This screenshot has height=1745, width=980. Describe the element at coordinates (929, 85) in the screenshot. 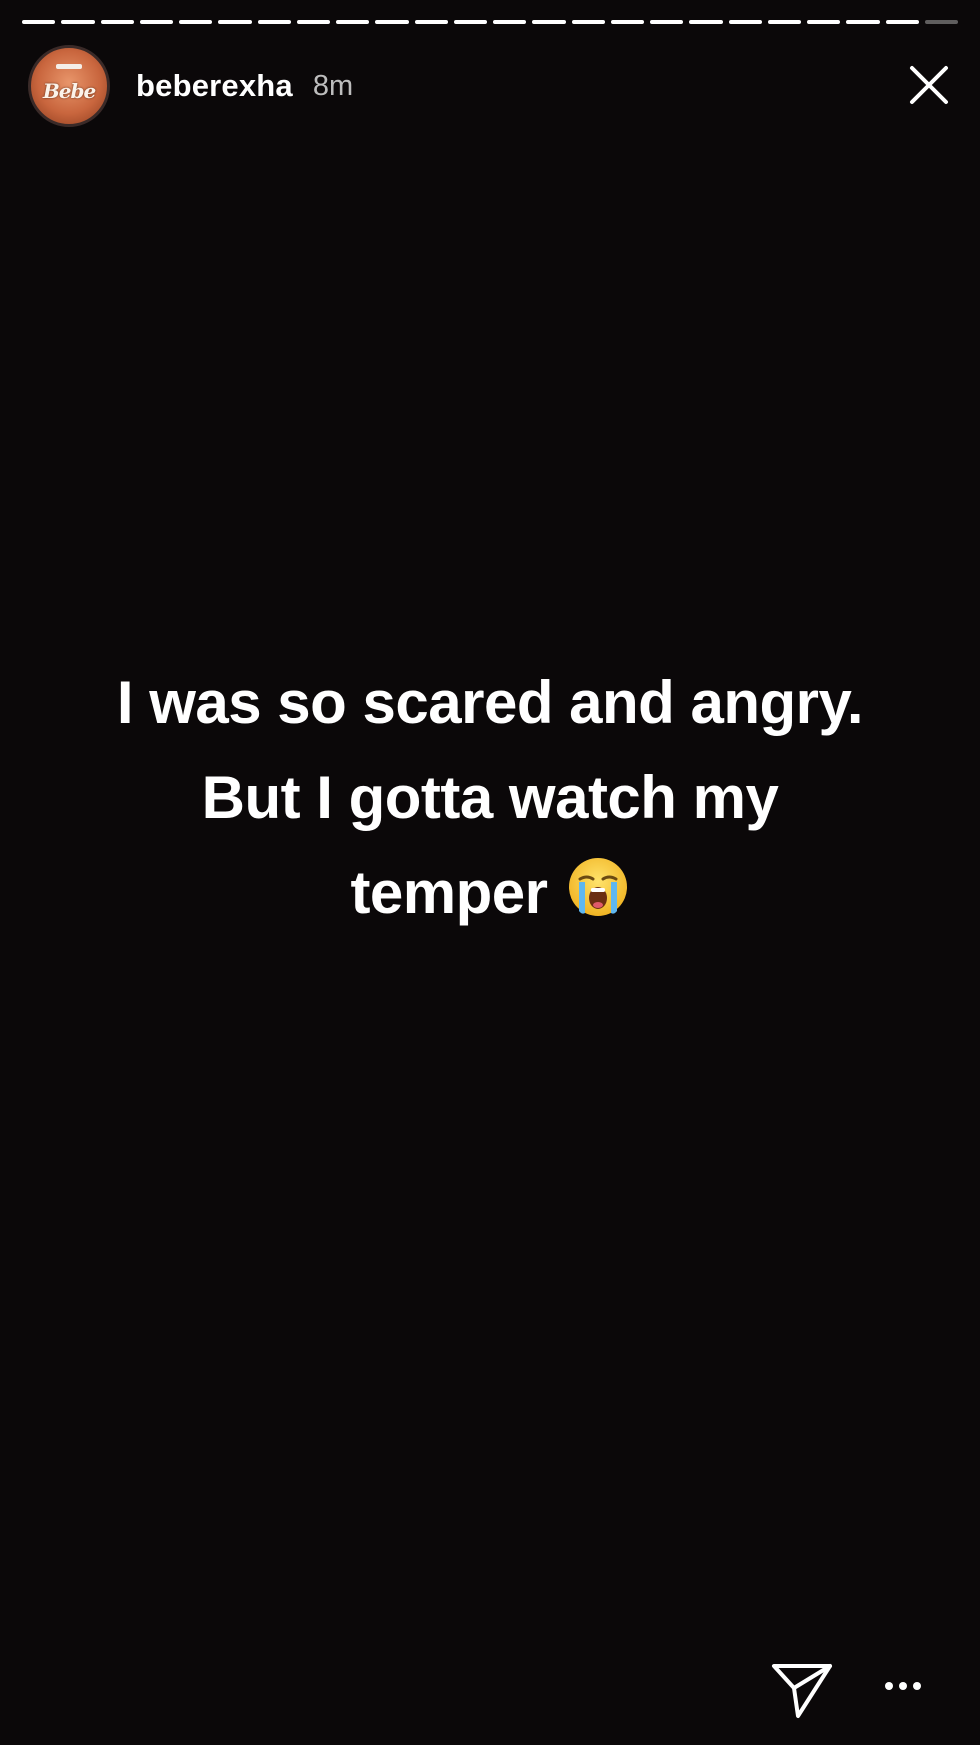

I see `close-icon` at that location.